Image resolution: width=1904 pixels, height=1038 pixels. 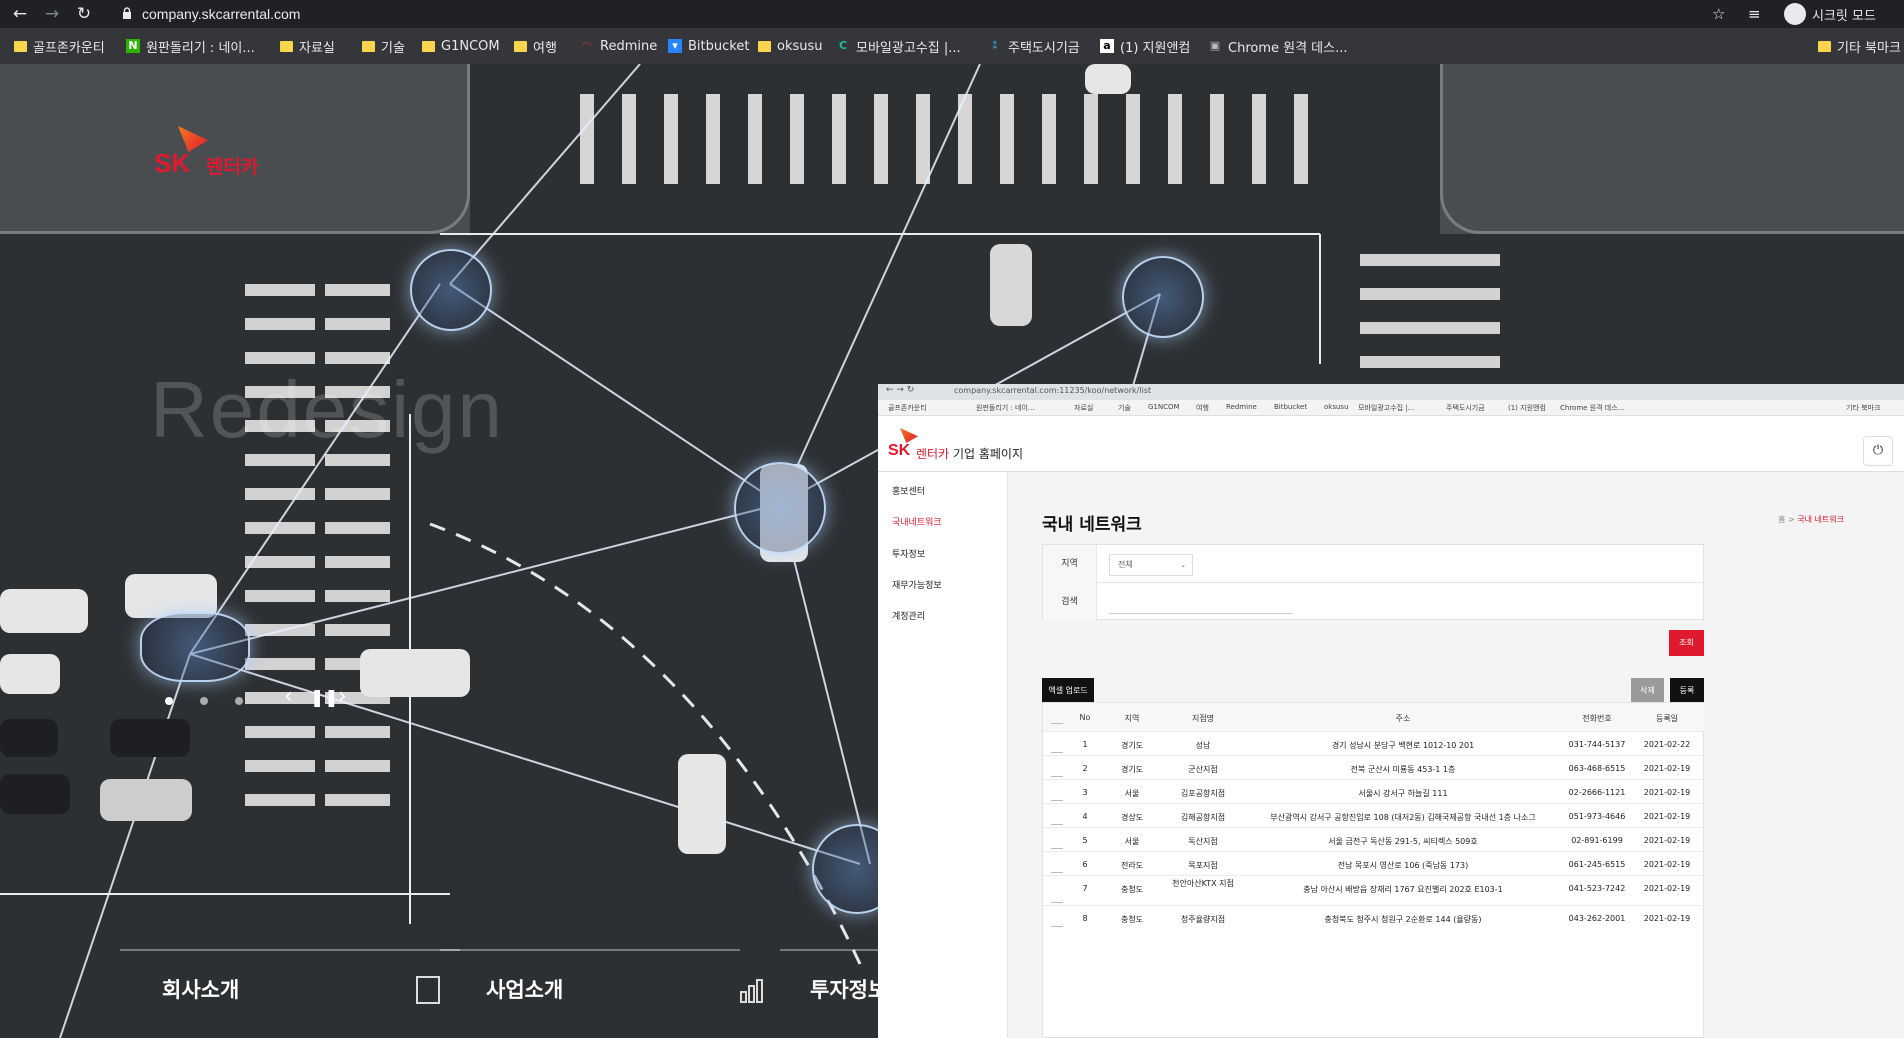 What do you see at coordinates (848, 989) in the screenshot?
I see `menu-investment: 투자정보` at bounding box center [848, 989].